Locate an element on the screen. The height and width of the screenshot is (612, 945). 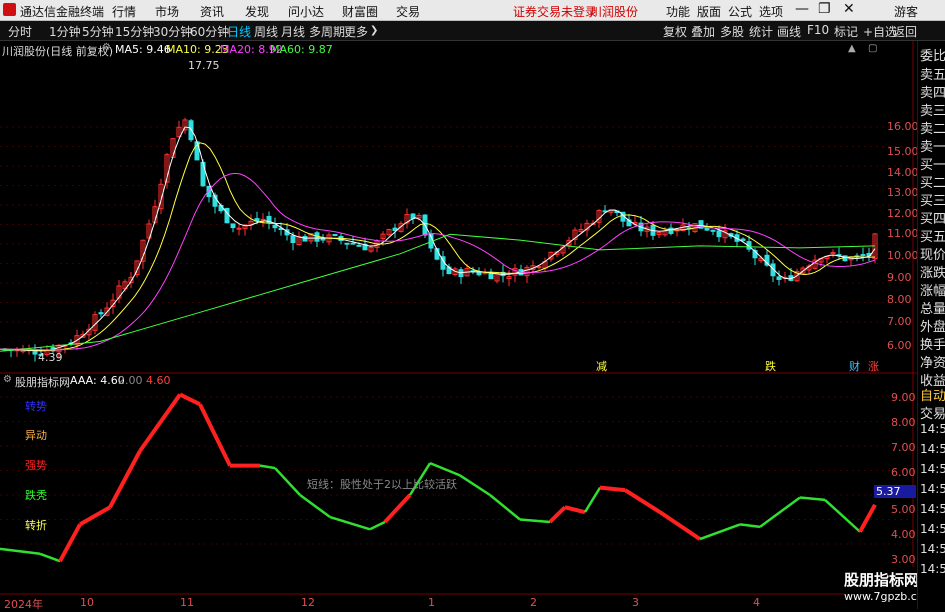
cursor-value-box: 5.37 is located at coordinates (895, 491).